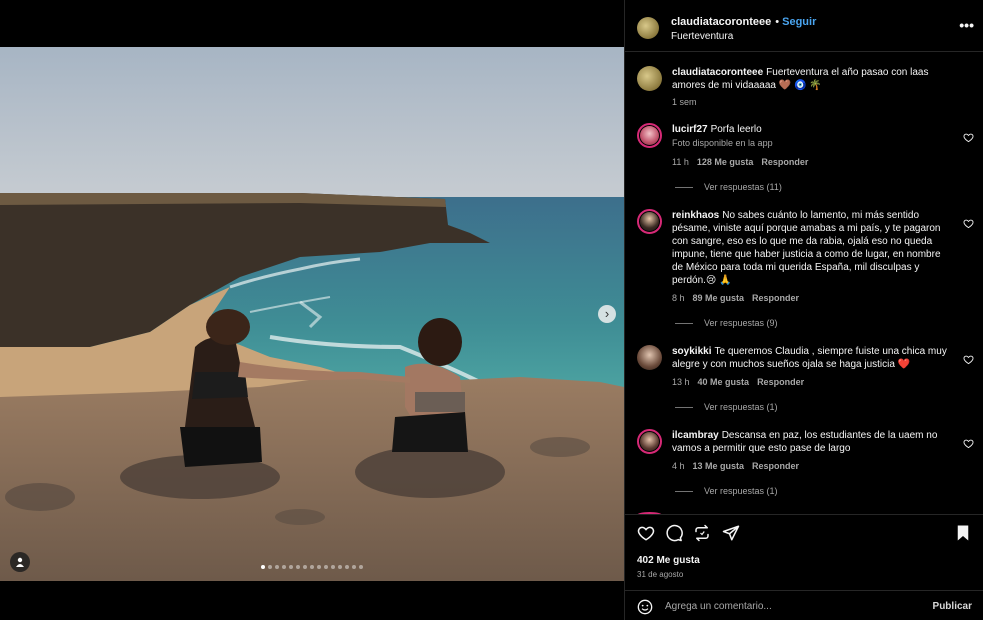 This screenshot has width=983, height=620. Describe the element at coordinates (702, 36) in the screenshot. I see `post-location: Fuerteventura` at that location.